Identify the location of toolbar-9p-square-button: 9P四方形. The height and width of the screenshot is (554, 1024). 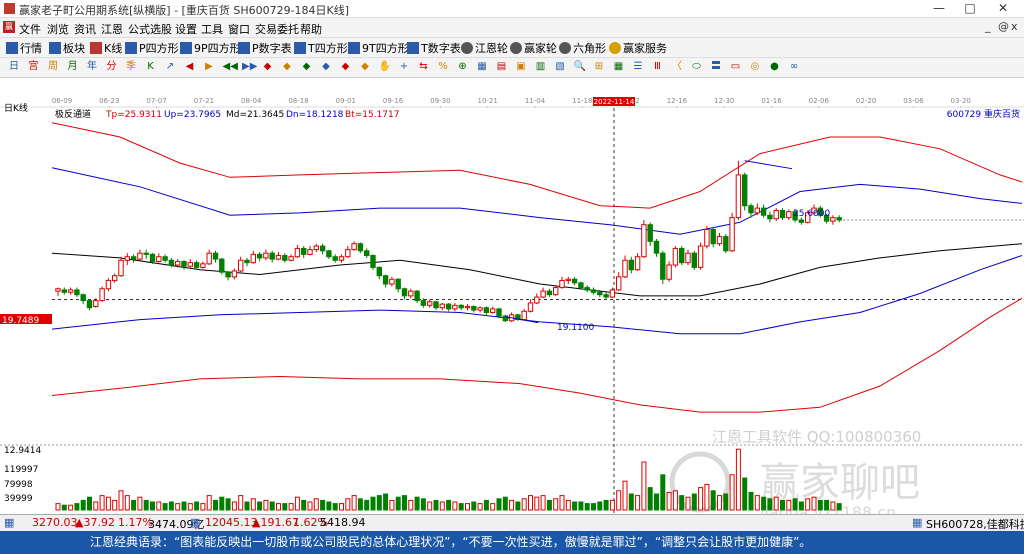
(210, 47).